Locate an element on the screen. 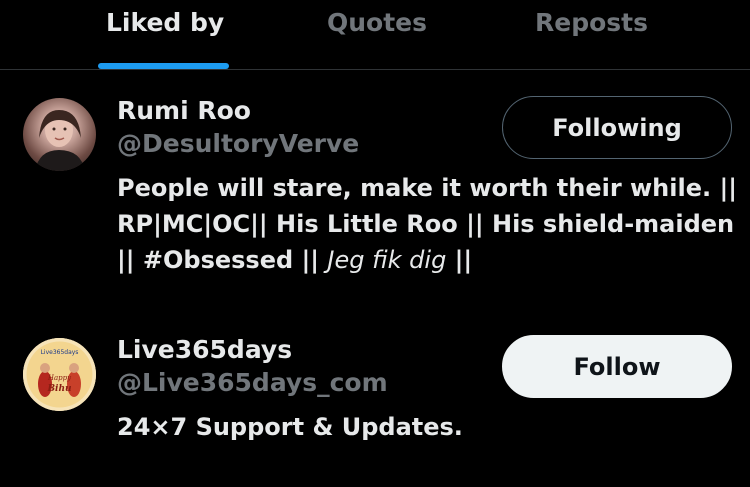 This screenshot has width=750, height=487. follow-button: Follow is located at coordinates (617, 366).